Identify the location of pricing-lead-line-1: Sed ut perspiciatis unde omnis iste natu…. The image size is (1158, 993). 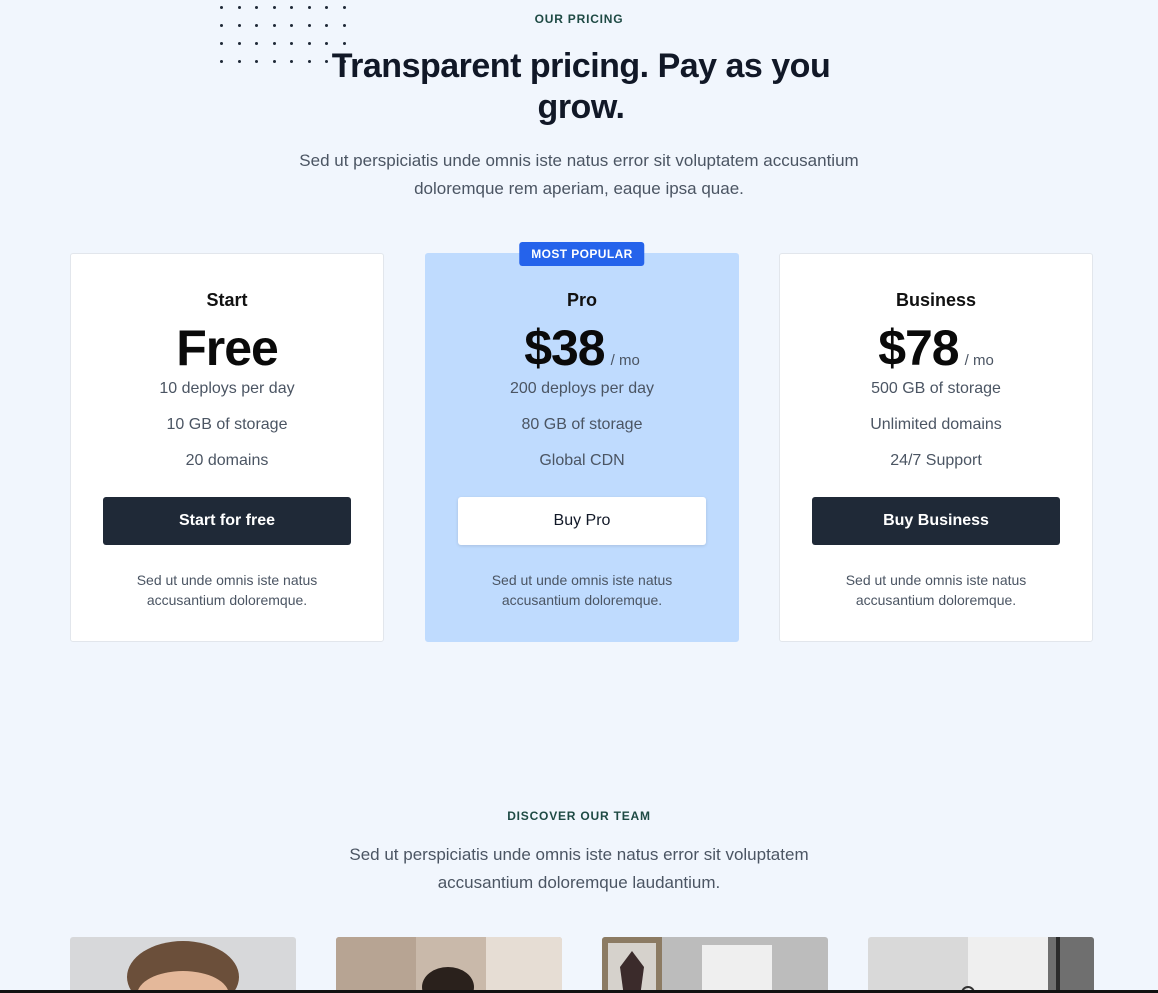
(579, 160).